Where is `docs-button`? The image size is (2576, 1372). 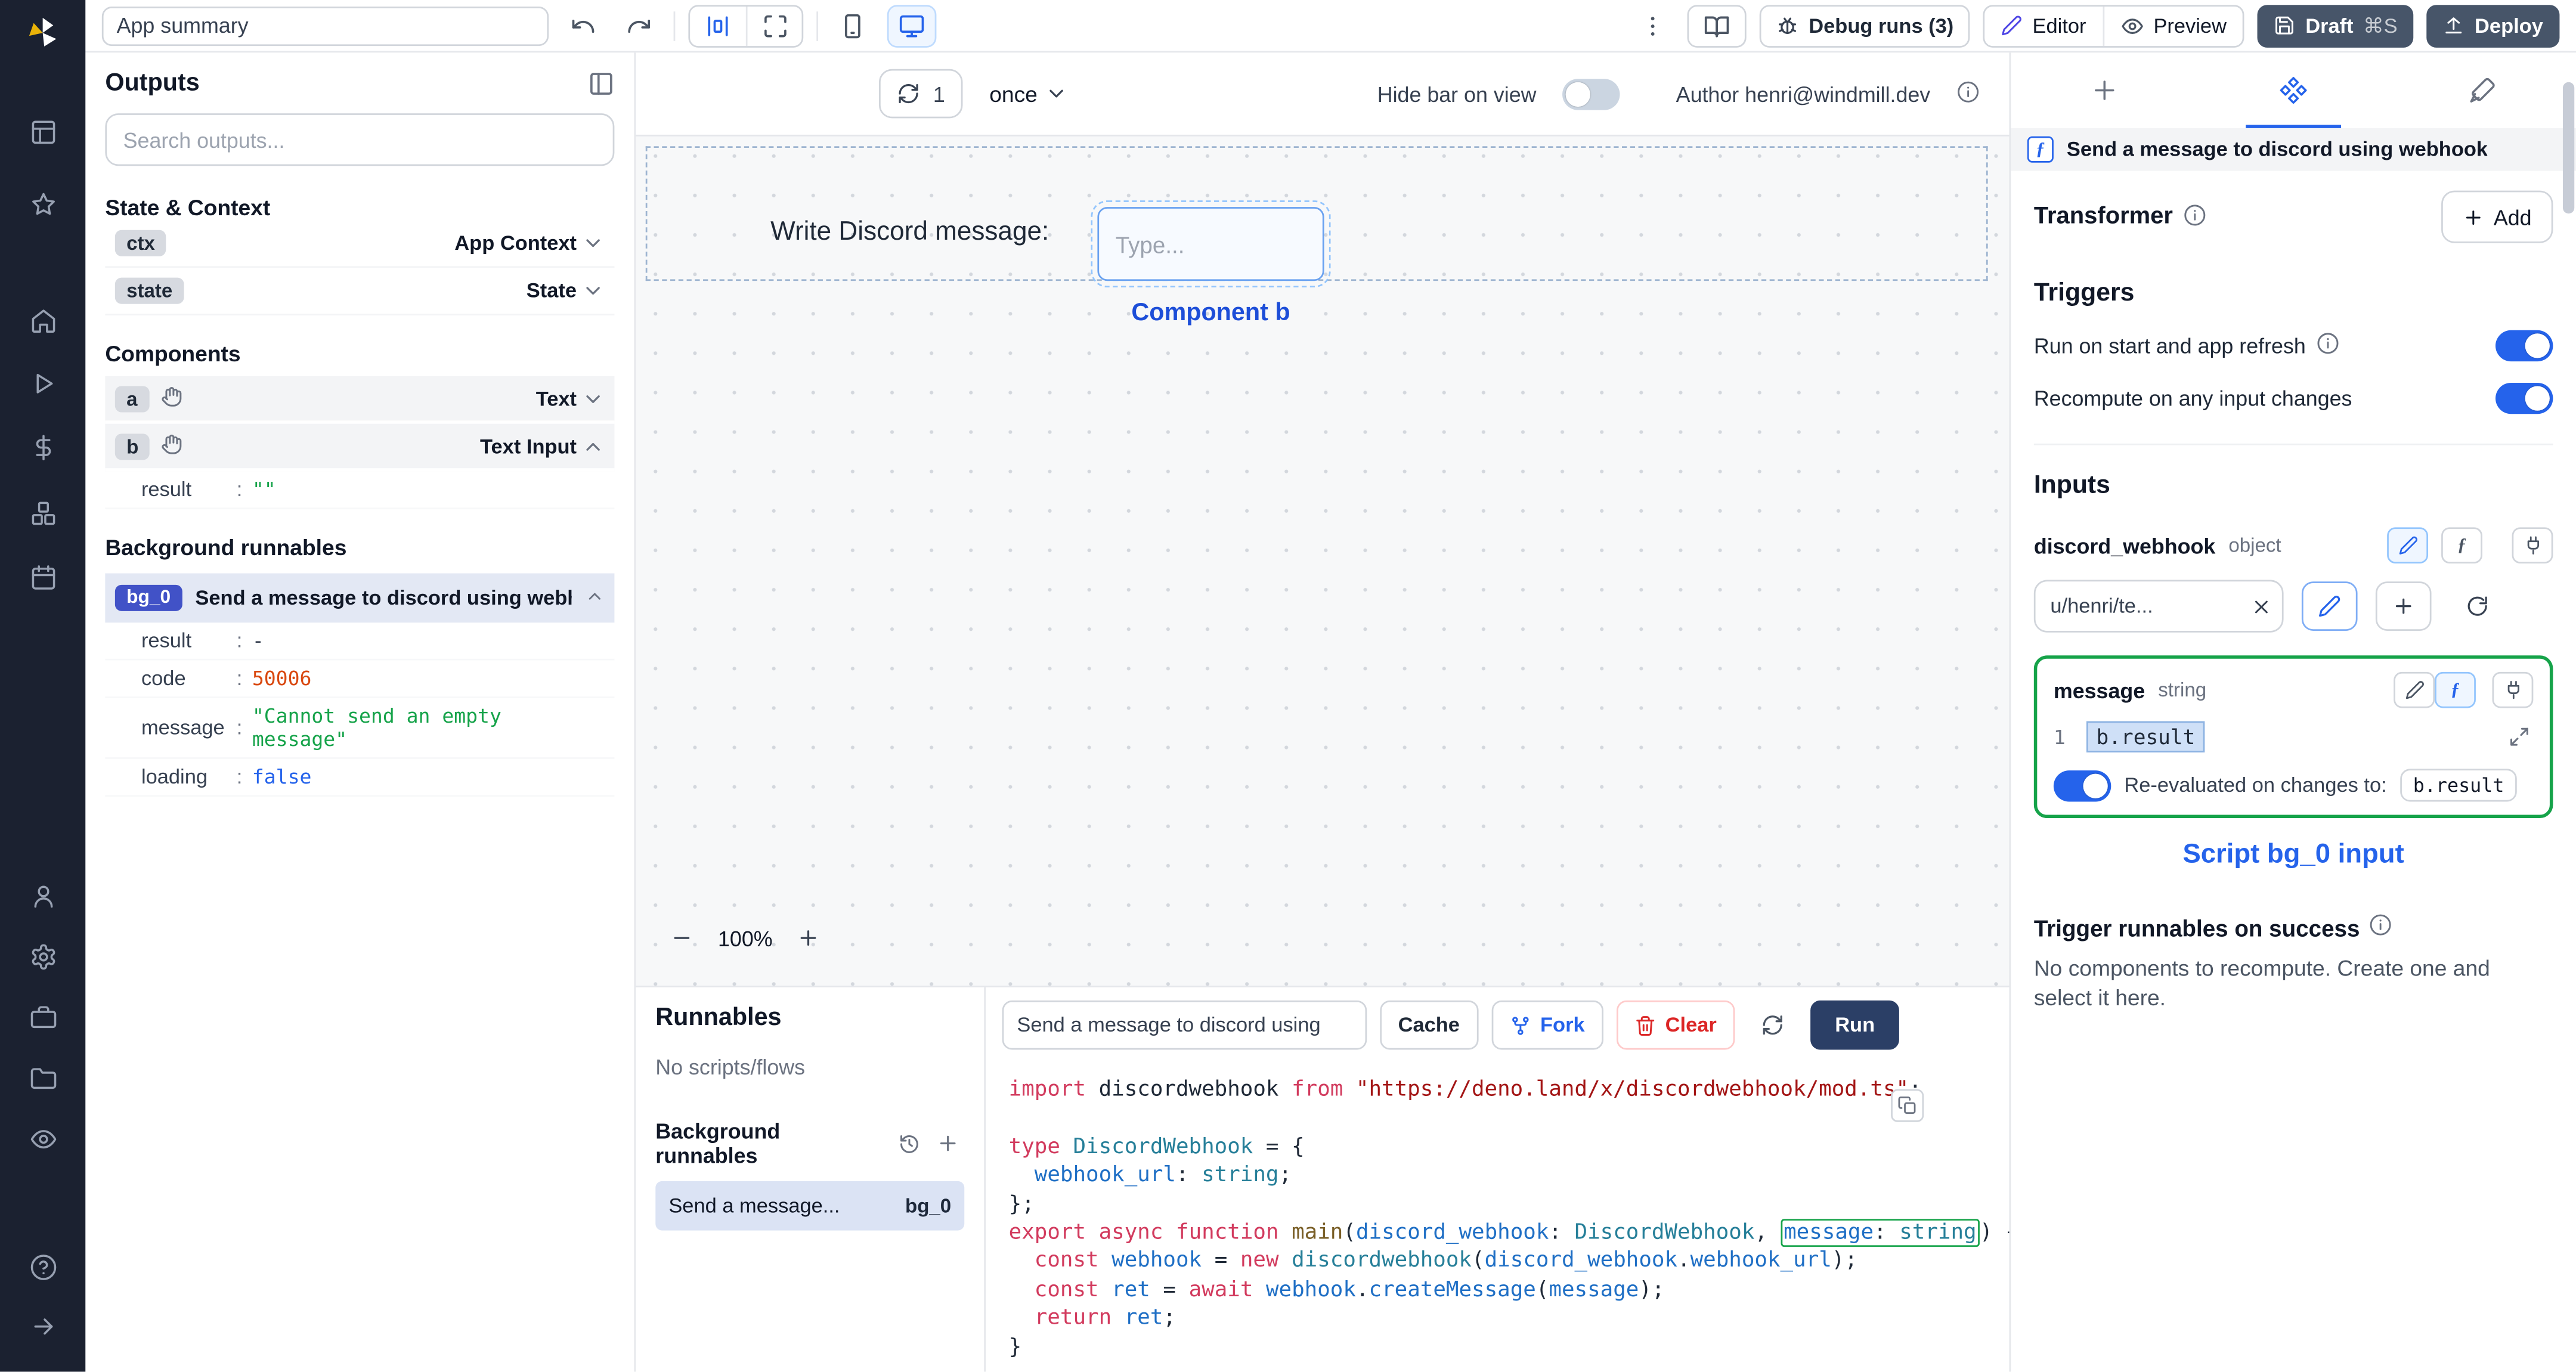
docs-button is located at coordinates (1717, 25).